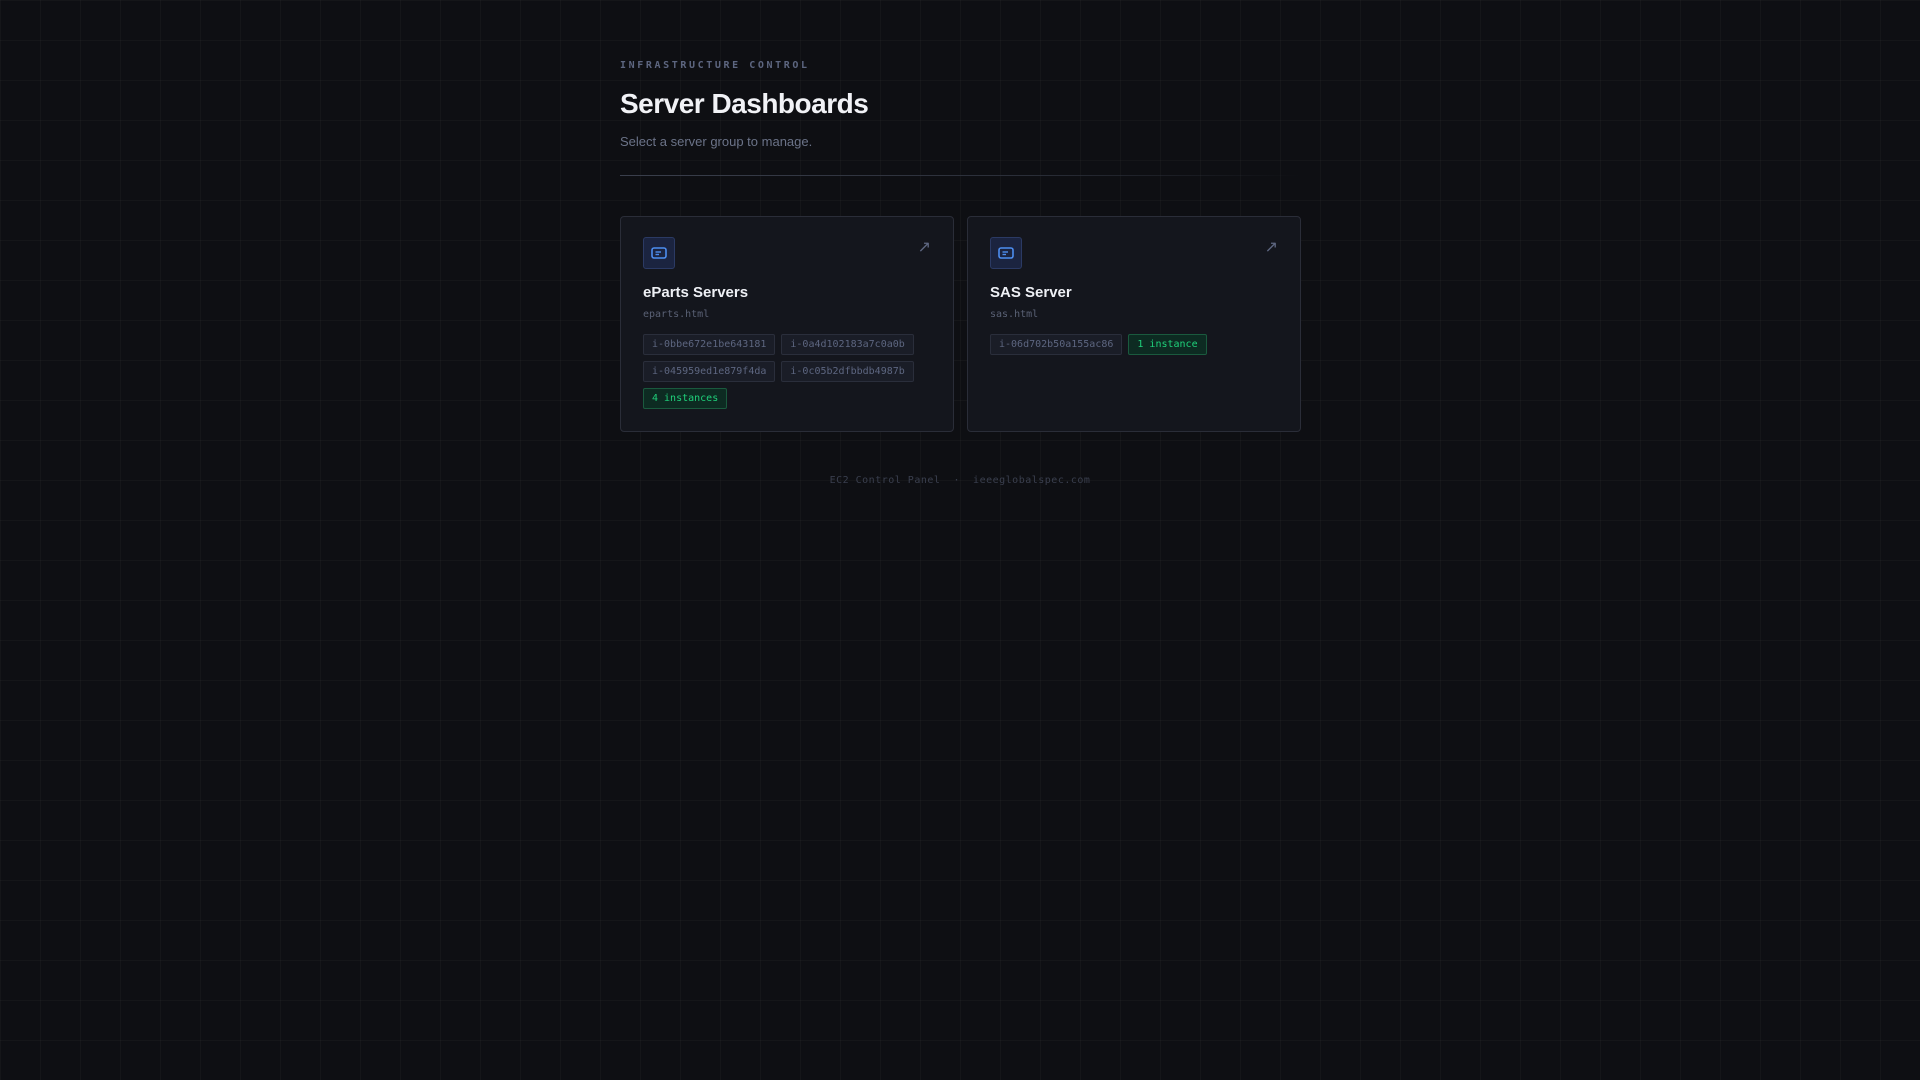 This screenshot has height=1080, width=1920. What do you see at coordinates (1167, 344) in the screenshot?
I see `instance-count-badge: 1 instance` at bounding box center [1167, 344].